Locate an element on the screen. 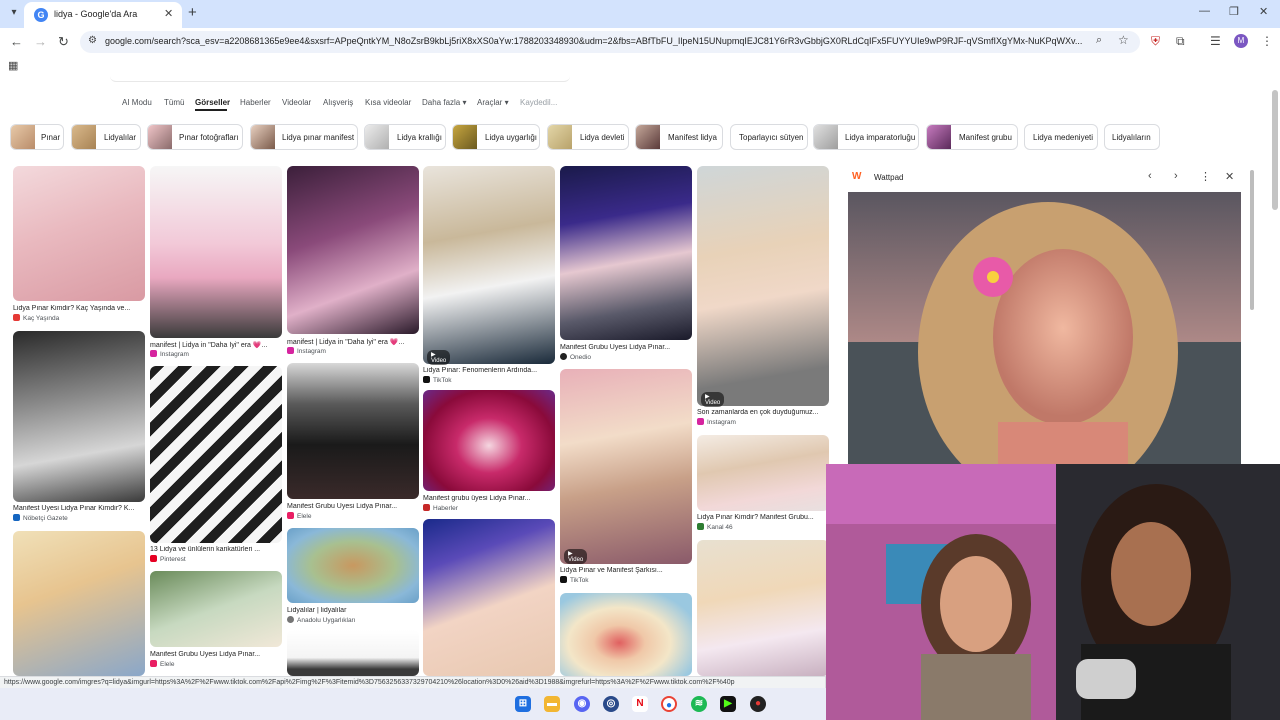 This screenshot has width=1280, height=720. profile-avatar: M is located at coordinates (1241, 41).